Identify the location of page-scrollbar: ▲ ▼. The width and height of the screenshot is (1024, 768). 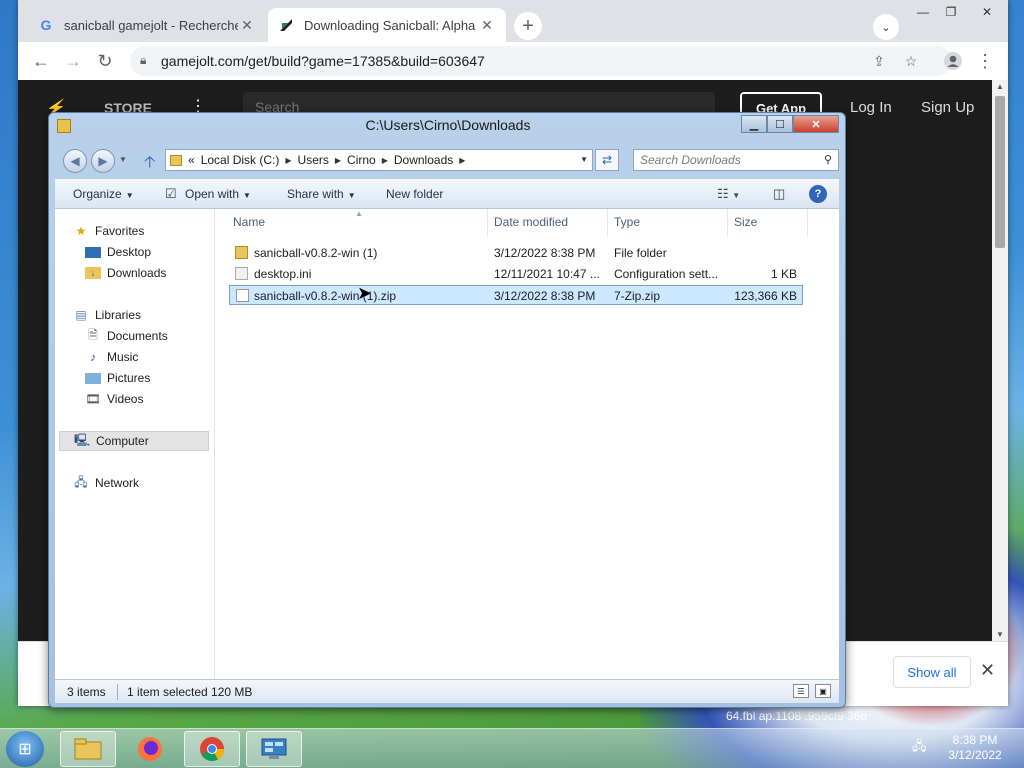
(1000, 360).